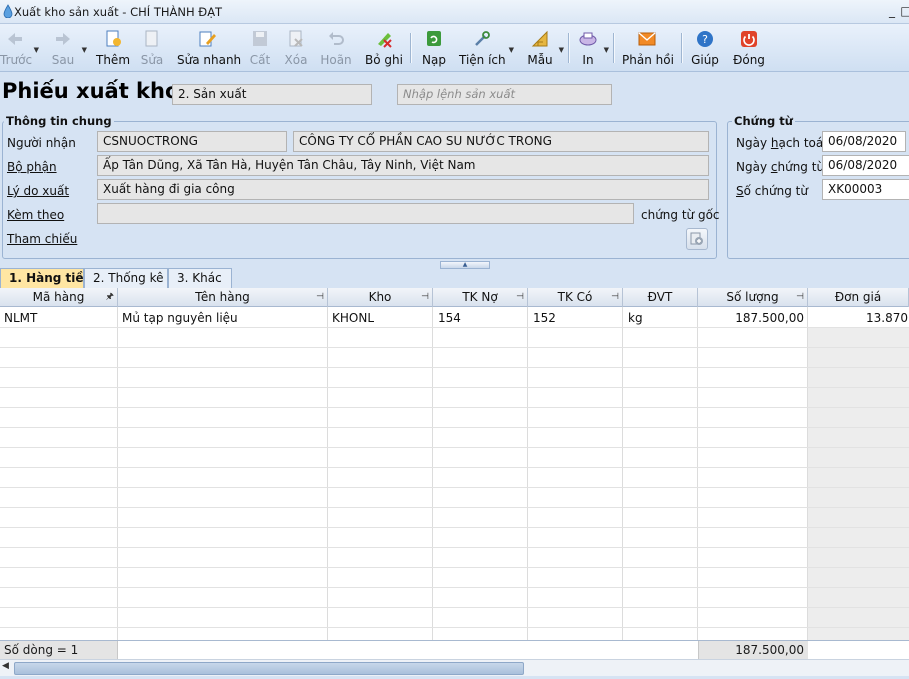 This screenshot has width=909, height=679. I want to click on cell-unit: kg, so click(635, 318).